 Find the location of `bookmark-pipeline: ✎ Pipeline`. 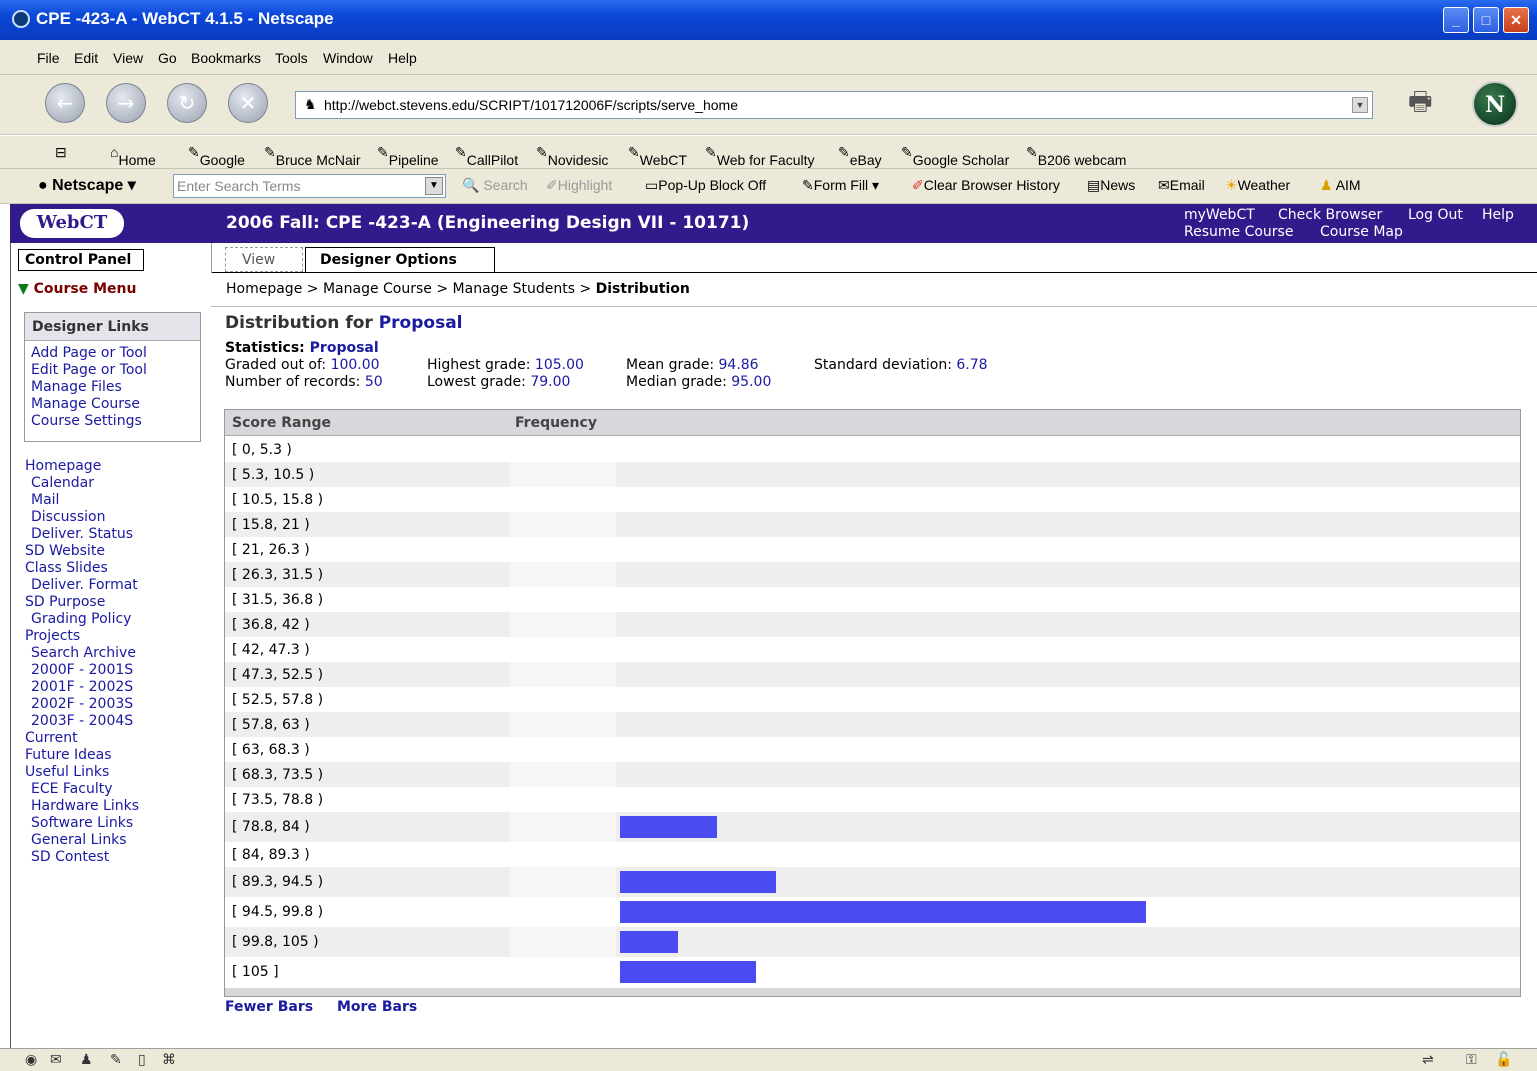

bookmark-pipeline: ✎ Pipeline is located at coordinates (408, 156).